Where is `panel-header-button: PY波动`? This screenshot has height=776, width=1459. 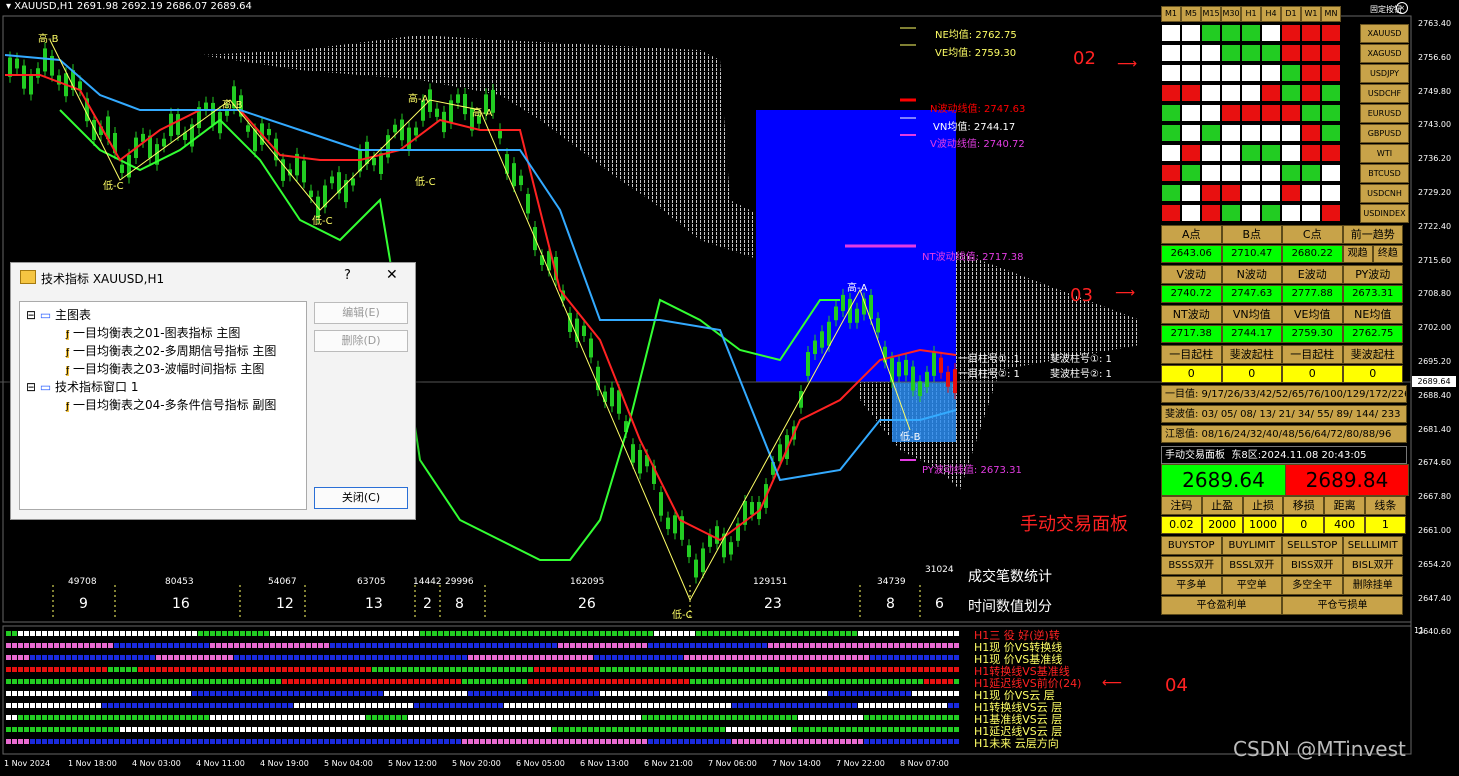
panel-header-button: PY波动 is located at coordinates (1372, 274).